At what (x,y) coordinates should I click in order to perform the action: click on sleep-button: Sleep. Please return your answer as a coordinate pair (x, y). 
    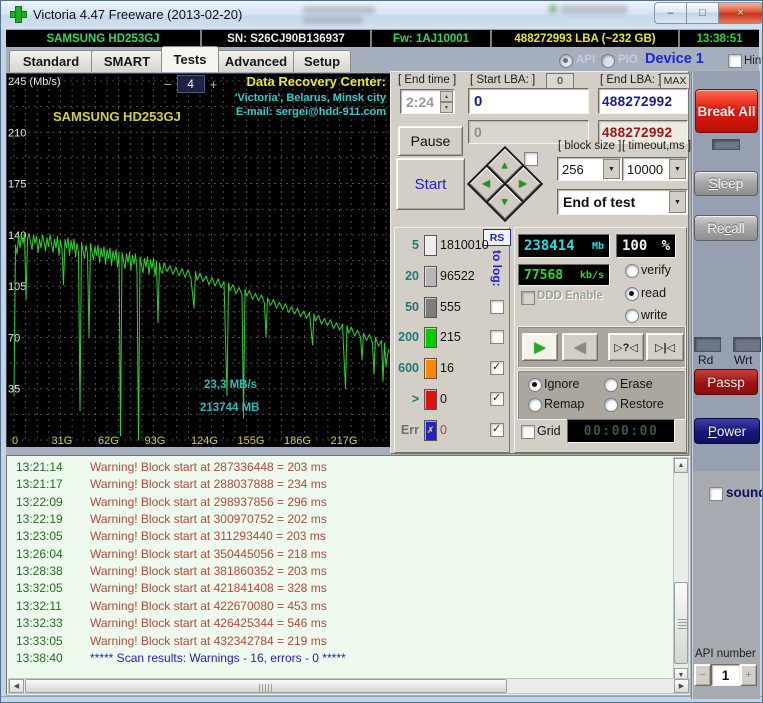
    Looking at the image, I should click on (726, 183).